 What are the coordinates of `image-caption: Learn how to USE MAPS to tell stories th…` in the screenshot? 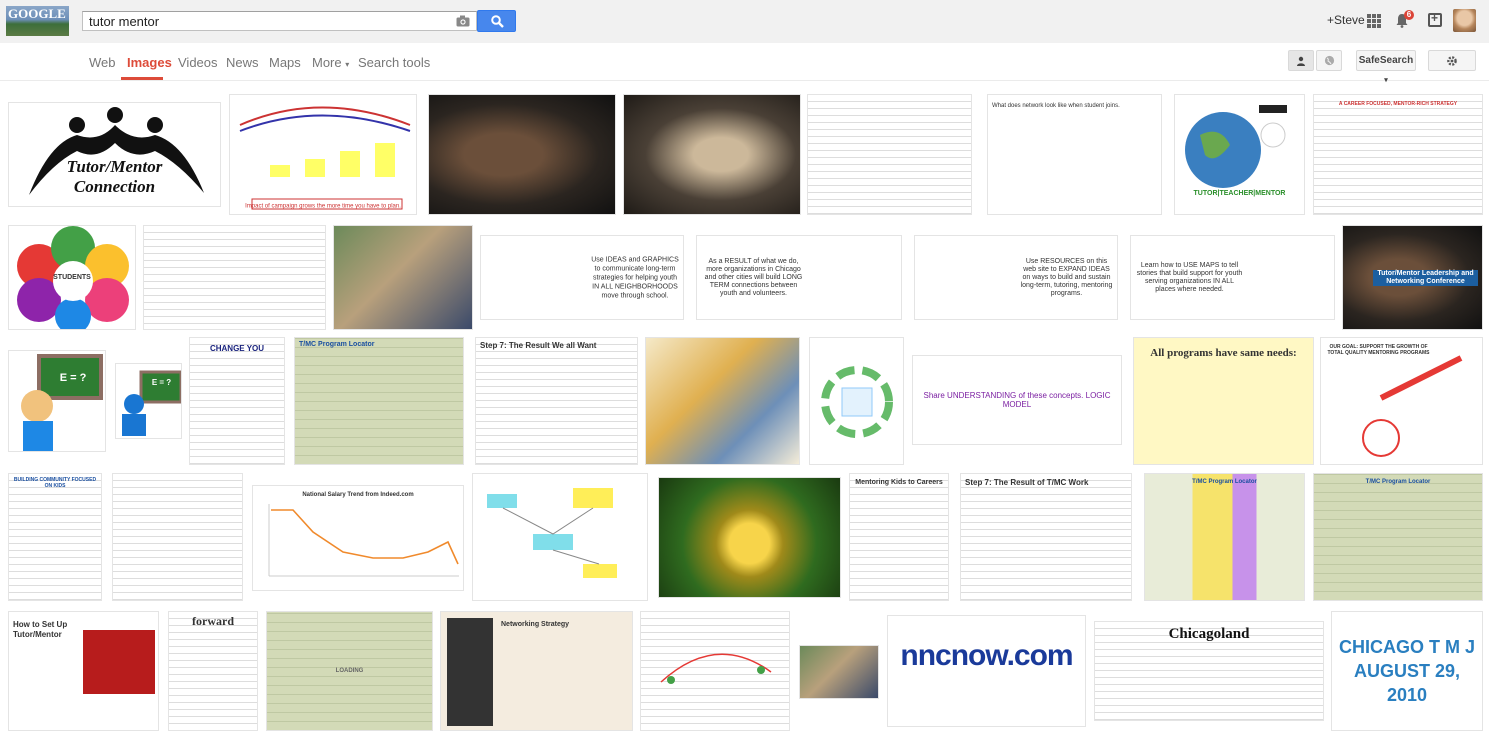 It's located at (1189, 277).